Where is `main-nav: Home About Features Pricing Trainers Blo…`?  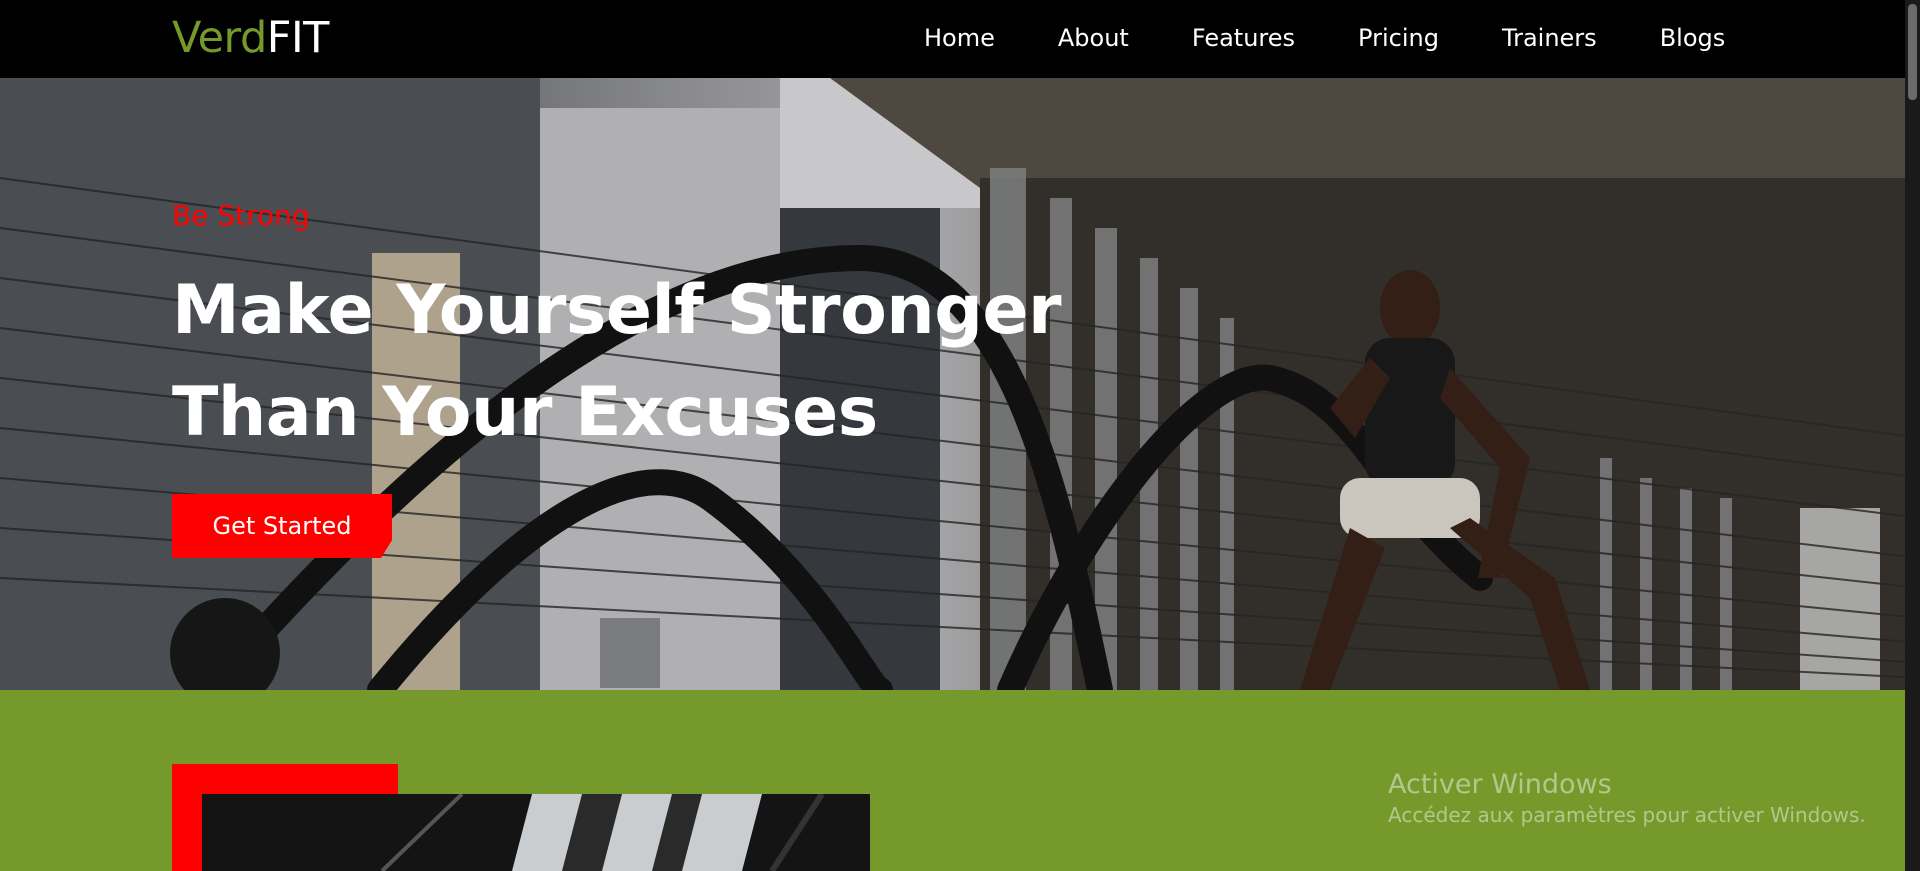 main-nav: Home About Features Pricing Trainers Blo… is located at coordinates (1356, 38).